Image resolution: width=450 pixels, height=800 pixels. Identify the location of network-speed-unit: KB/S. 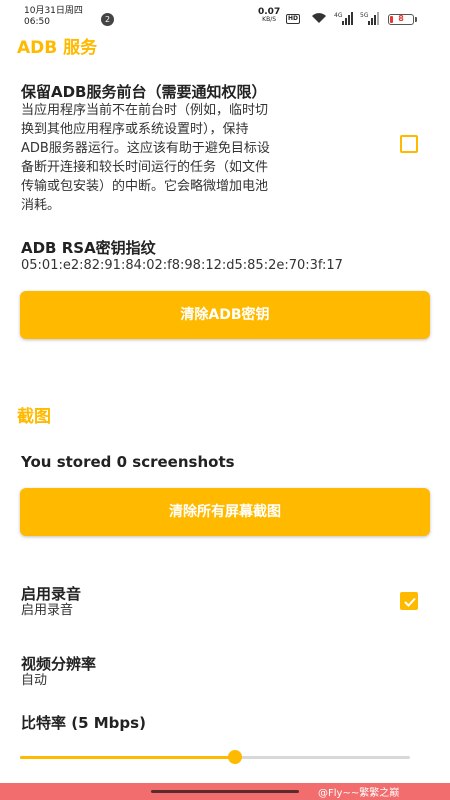
(269, 19).